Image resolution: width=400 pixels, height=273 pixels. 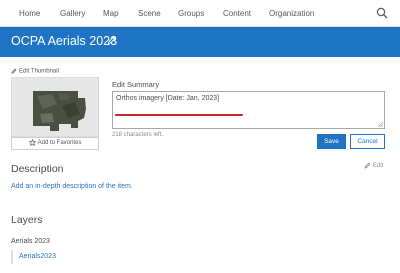 What do you see at coordinates (291, 13) in the screenshot?
I see `nav-organization: Organization` at bounding box center [291, 13].